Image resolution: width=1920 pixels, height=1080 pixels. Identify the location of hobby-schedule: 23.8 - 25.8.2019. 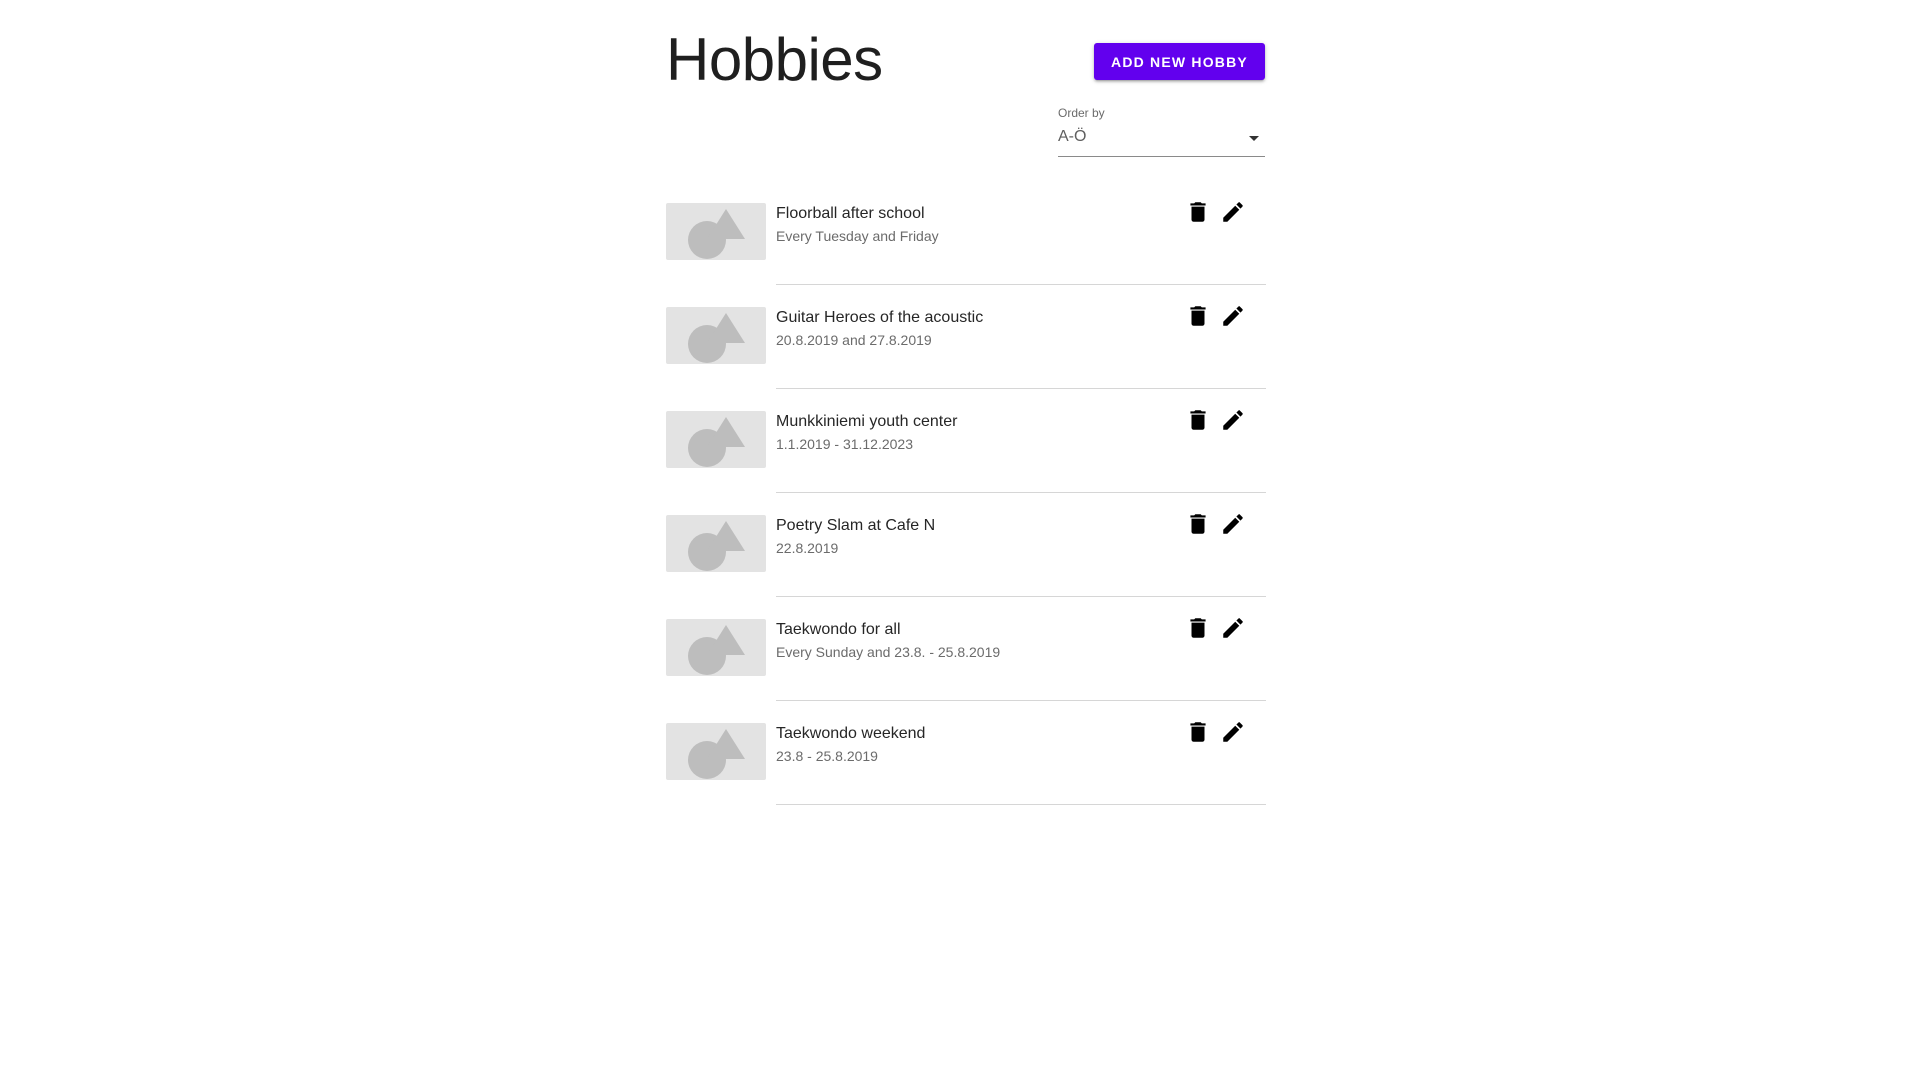
(827, 756).